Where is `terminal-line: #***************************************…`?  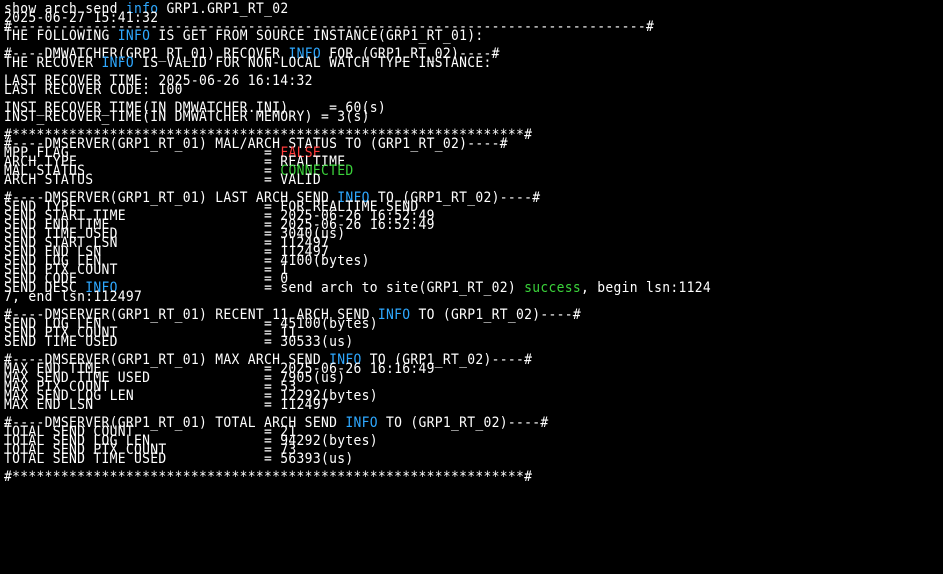
terminal-line: #***************************************… is located at coordinates (473, 477).